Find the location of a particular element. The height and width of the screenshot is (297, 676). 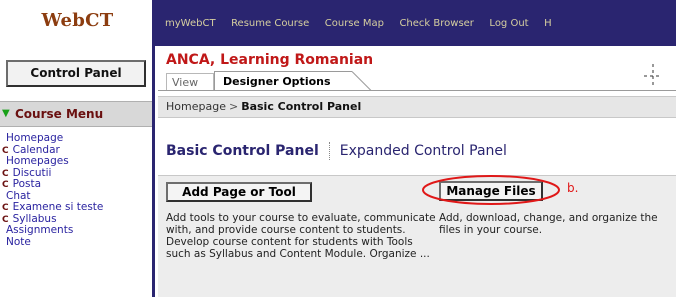

nav-link-resume-course: Resume Course is located at coordinates (270, 23).